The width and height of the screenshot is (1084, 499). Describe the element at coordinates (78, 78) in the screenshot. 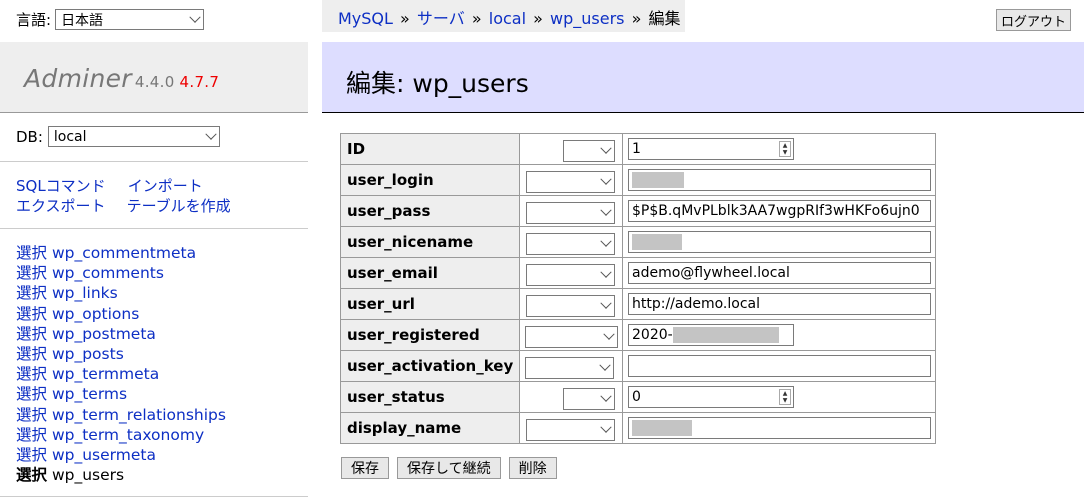

I see `logo-text: Adminer` at that location.